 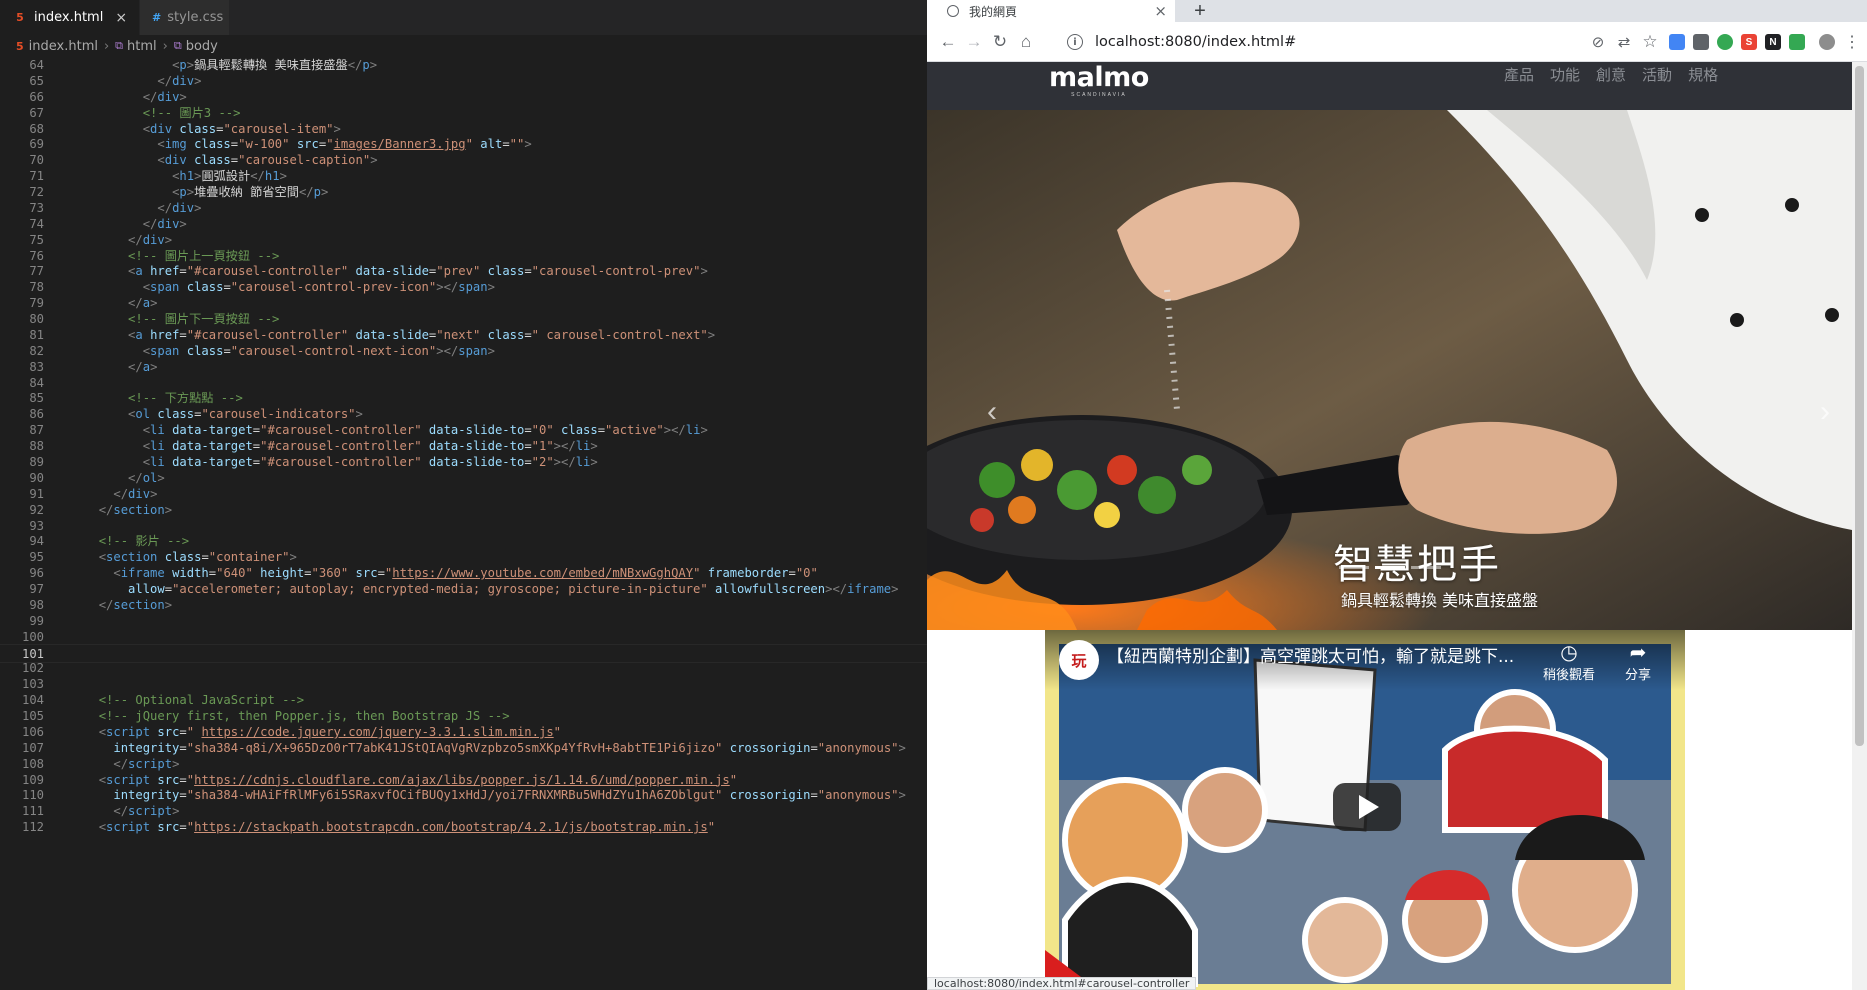 I want to click on caption-title: 智慧把手, so click(x=1417, y=565).